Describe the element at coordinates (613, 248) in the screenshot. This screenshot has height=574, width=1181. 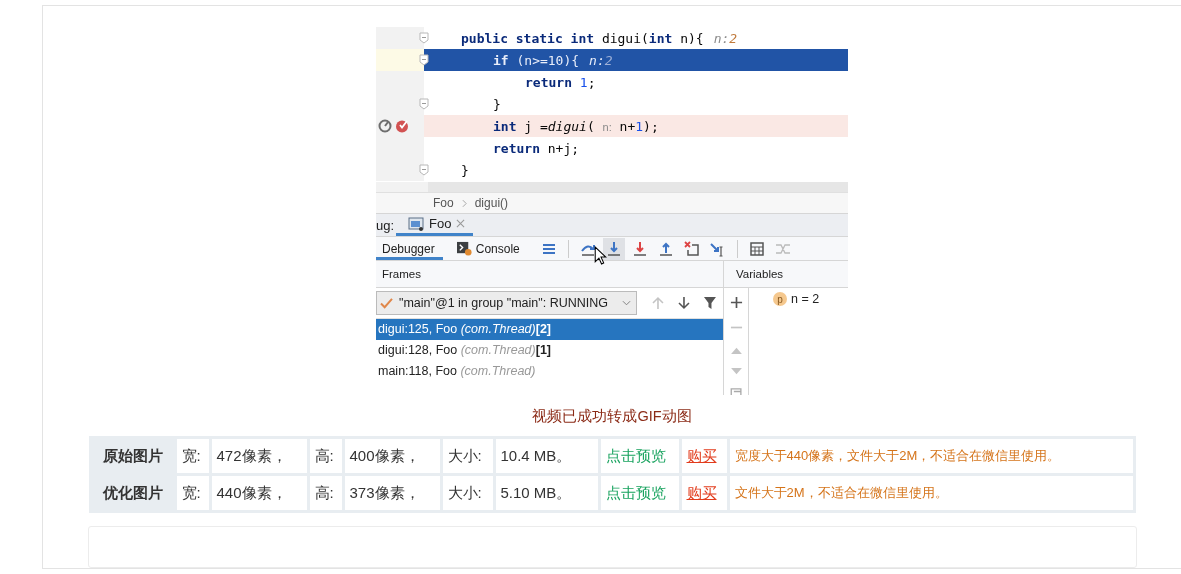
I see `step-into-icon` at that location.